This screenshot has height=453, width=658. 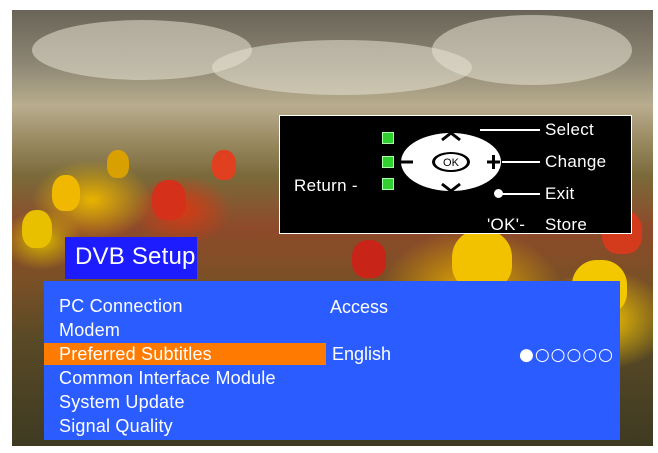 I want to click on help-ok-store-prefix: 'OK'-, so click(x=506, y=224).